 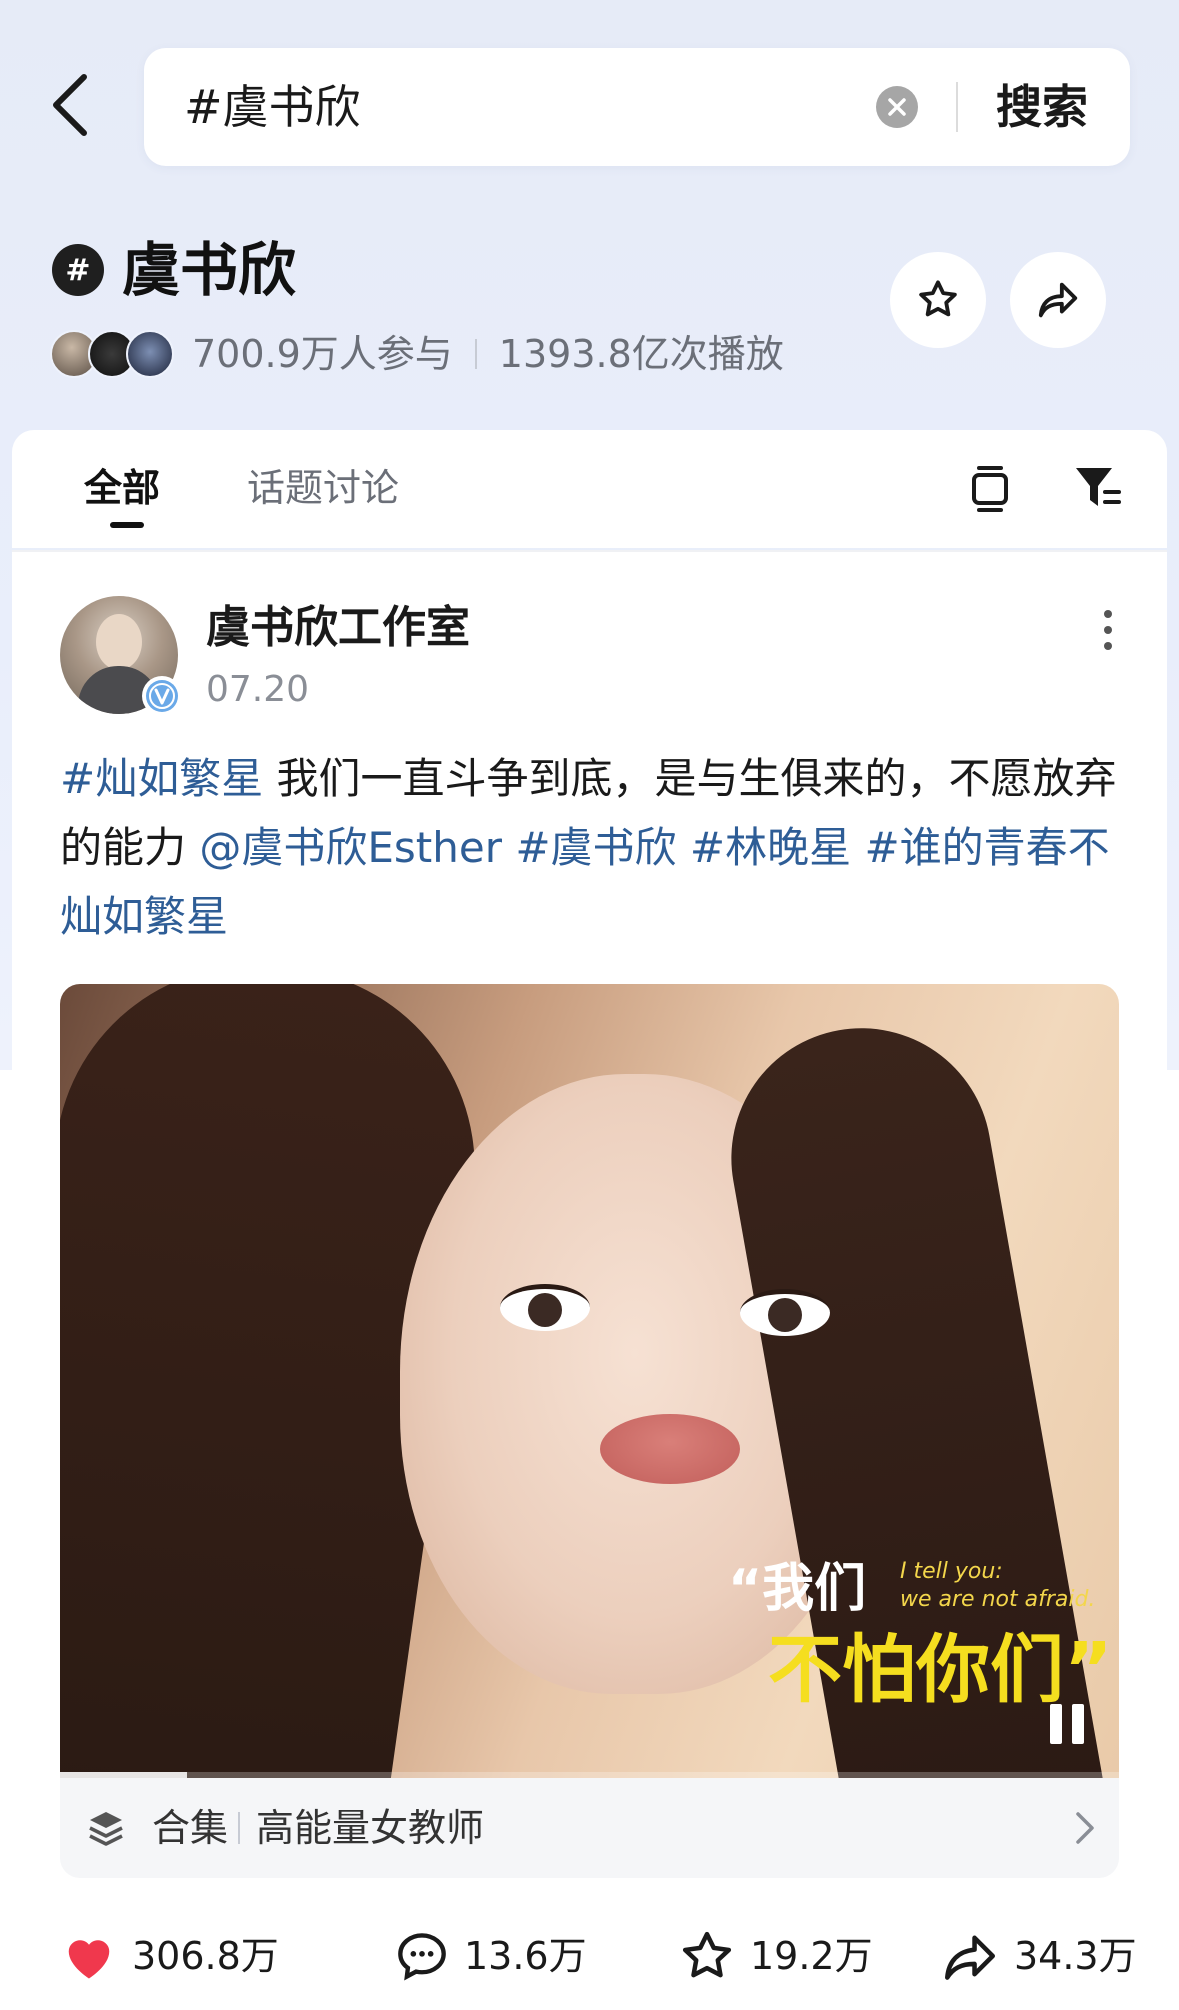 I want to click on filter-button, so click(x=1098, y=488).